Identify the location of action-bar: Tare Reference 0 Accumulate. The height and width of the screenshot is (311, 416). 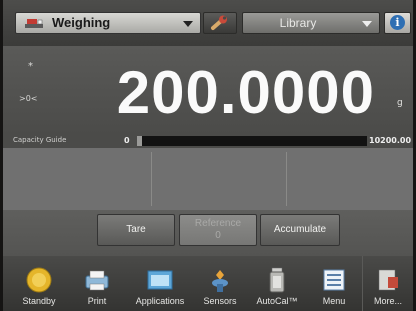
(208, 233).